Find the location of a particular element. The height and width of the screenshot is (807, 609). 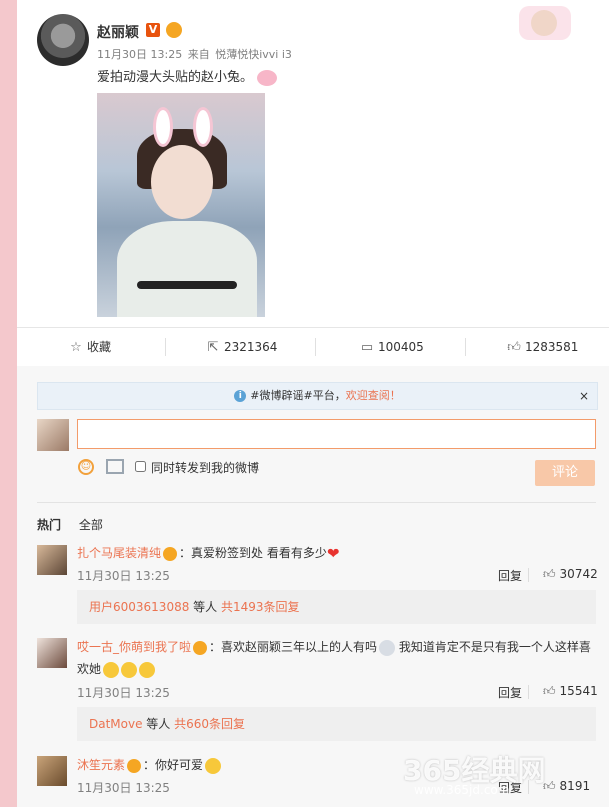

sub-reply-count-link: 共1493条回复 is located at coordinates (260, 607).